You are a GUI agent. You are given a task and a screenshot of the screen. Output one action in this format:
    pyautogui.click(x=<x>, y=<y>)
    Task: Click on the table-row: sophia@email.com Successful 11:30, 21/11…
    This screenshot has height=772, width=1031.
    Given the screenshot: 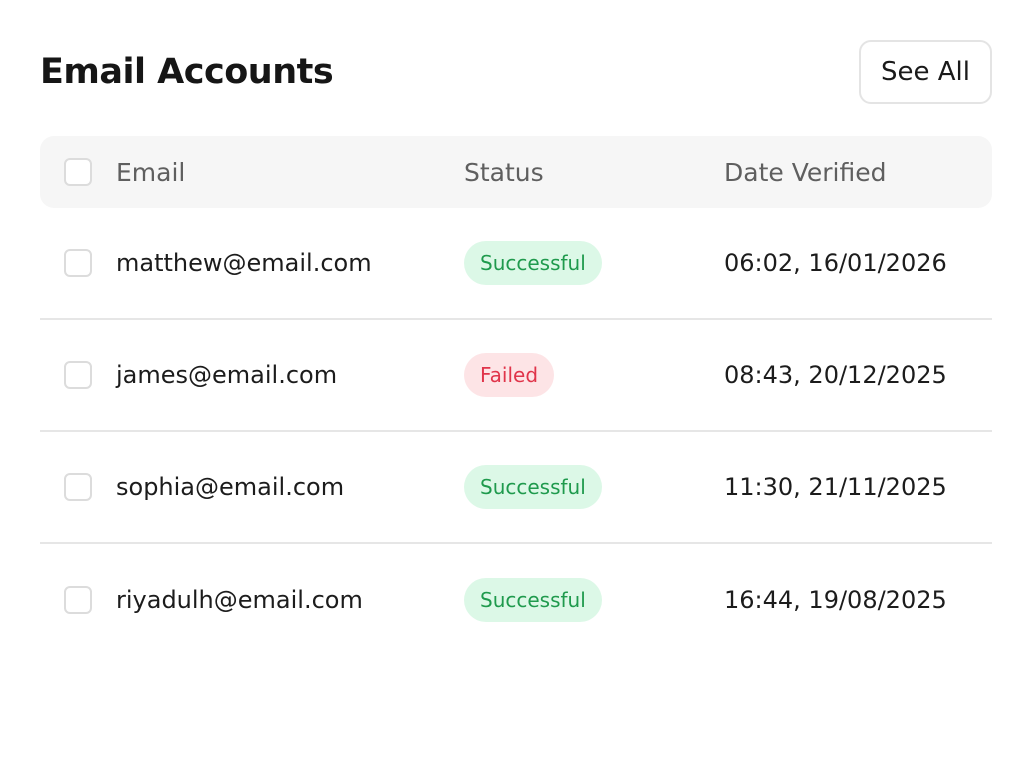 What is the action you would take?
    pyautogui.click(x=516, y=488)
    